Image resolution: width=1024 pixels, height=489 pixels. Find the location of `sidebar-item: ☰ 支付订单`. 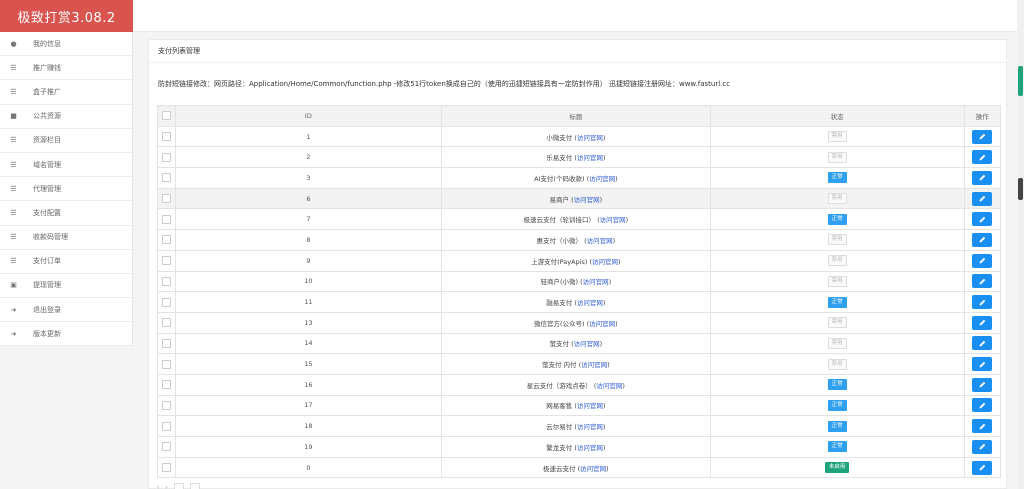

sidebar-item: ☰ 支付订单 is located at coordinates (66, 262).